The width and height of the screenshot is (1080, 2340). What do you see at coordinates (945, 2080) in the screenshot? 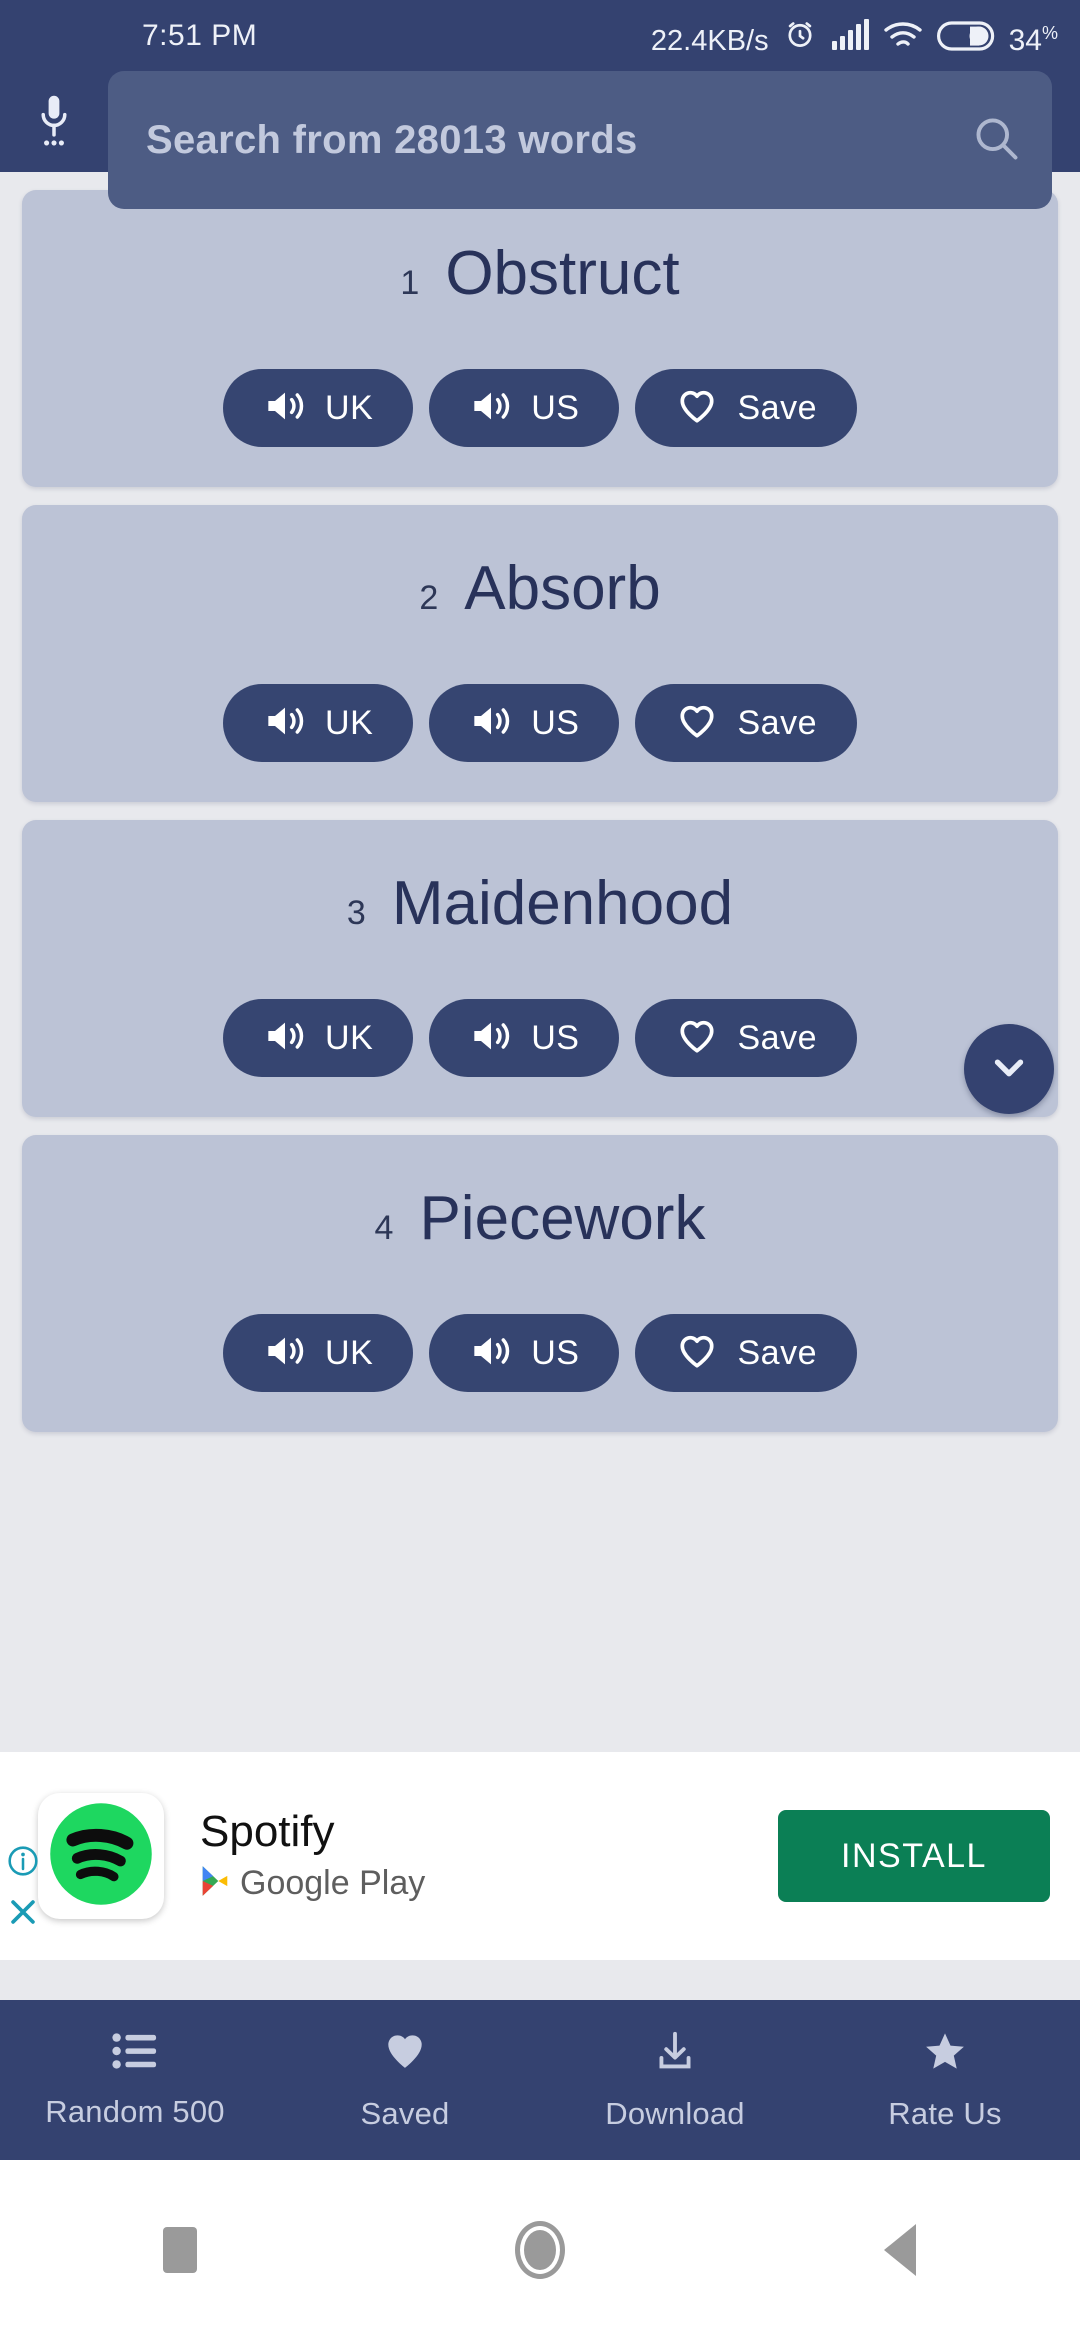
I see `nav-item-rate-us: Rate Us` at bounding box center [945, 2080].